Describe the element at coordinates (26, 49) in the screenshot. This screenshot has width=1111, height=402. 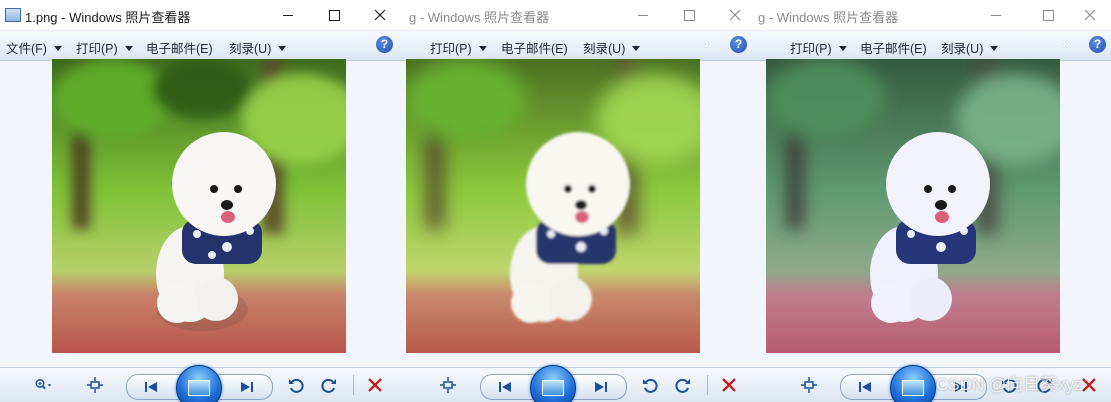
I see `menu-file-label: 文件(F)` at that location.